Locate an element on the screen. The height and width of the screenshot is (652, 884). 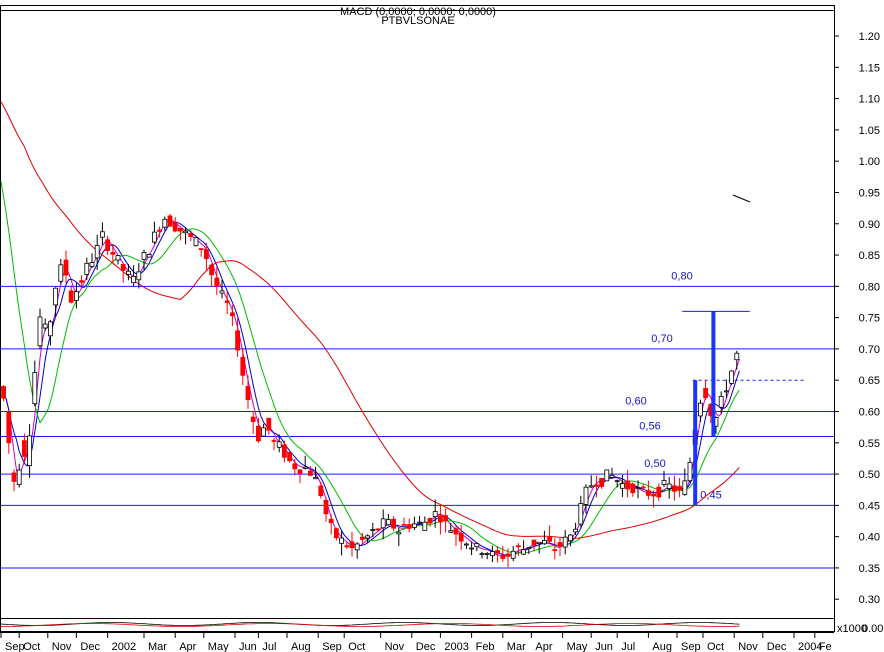
y-tick-label: 1.15 is located at coordinates (869, 68).